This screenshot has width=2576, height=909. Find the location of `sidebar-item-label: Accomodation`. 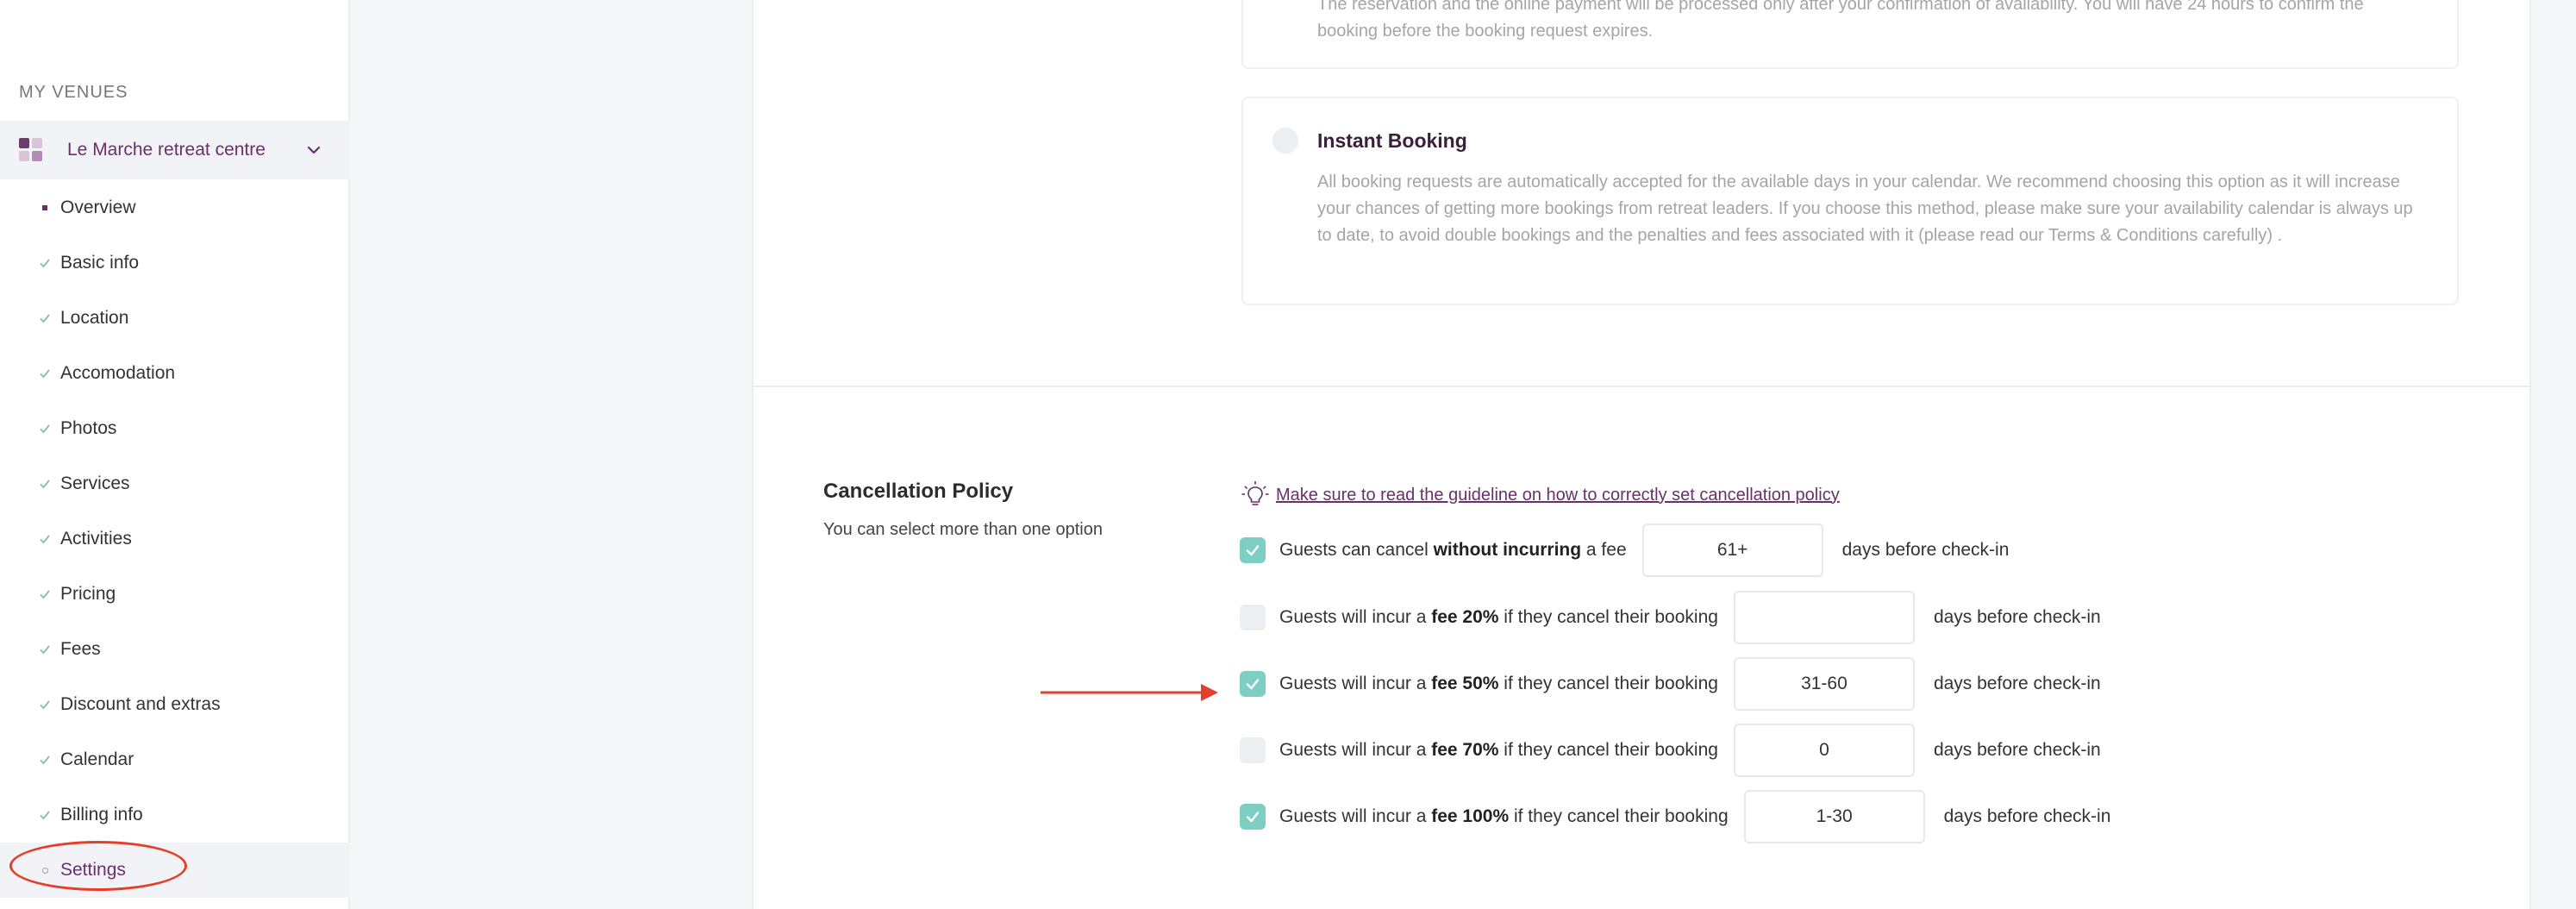

sidebar-item-label: Accomodation is located at coordinates (118, 373).